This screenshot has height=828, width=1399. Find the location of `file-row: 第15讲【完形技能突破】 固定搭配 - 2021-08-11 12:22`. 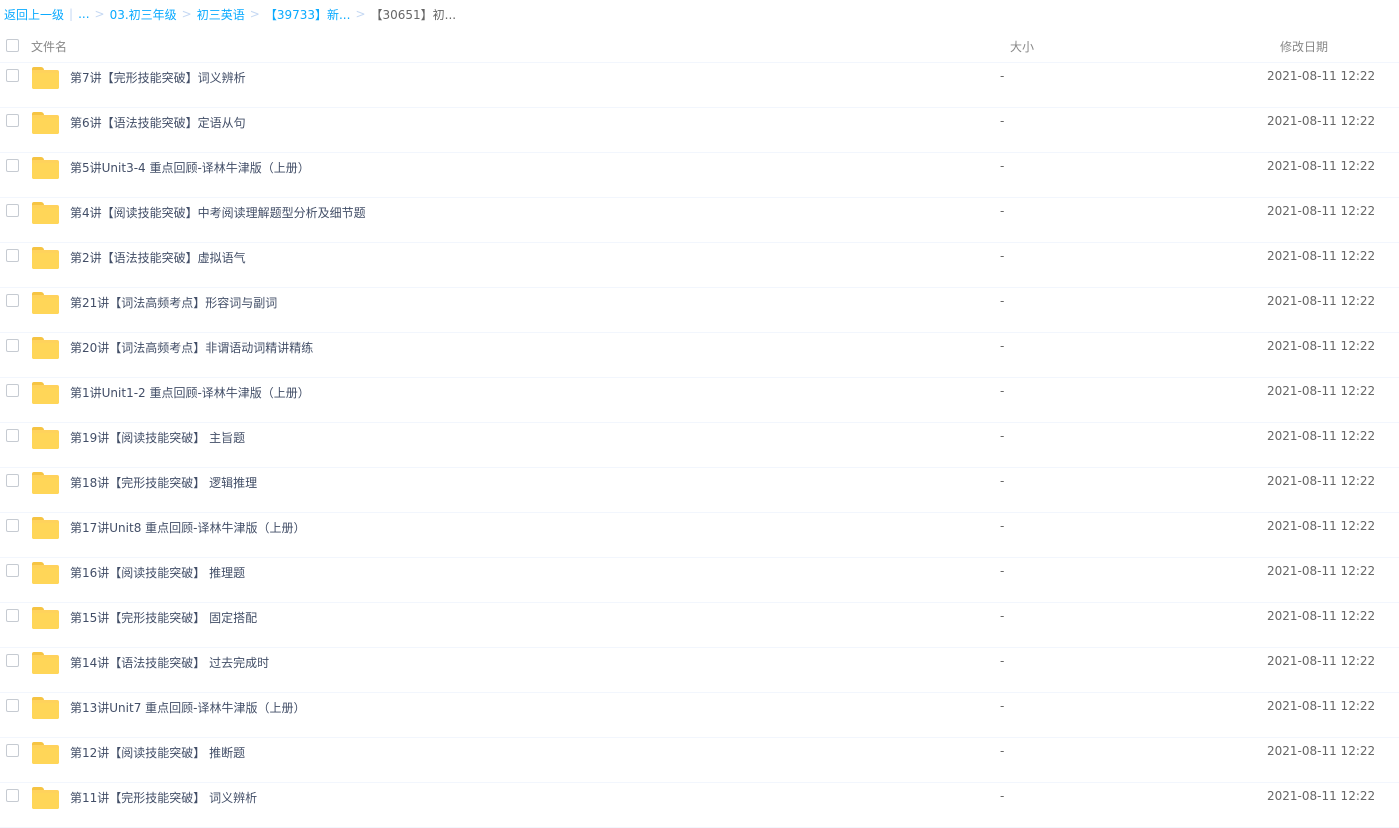

file-row: 第15讲【完形技能突破】 固定搭配 - 2021-08-11 12:22 is located at coordinates (699, 625).